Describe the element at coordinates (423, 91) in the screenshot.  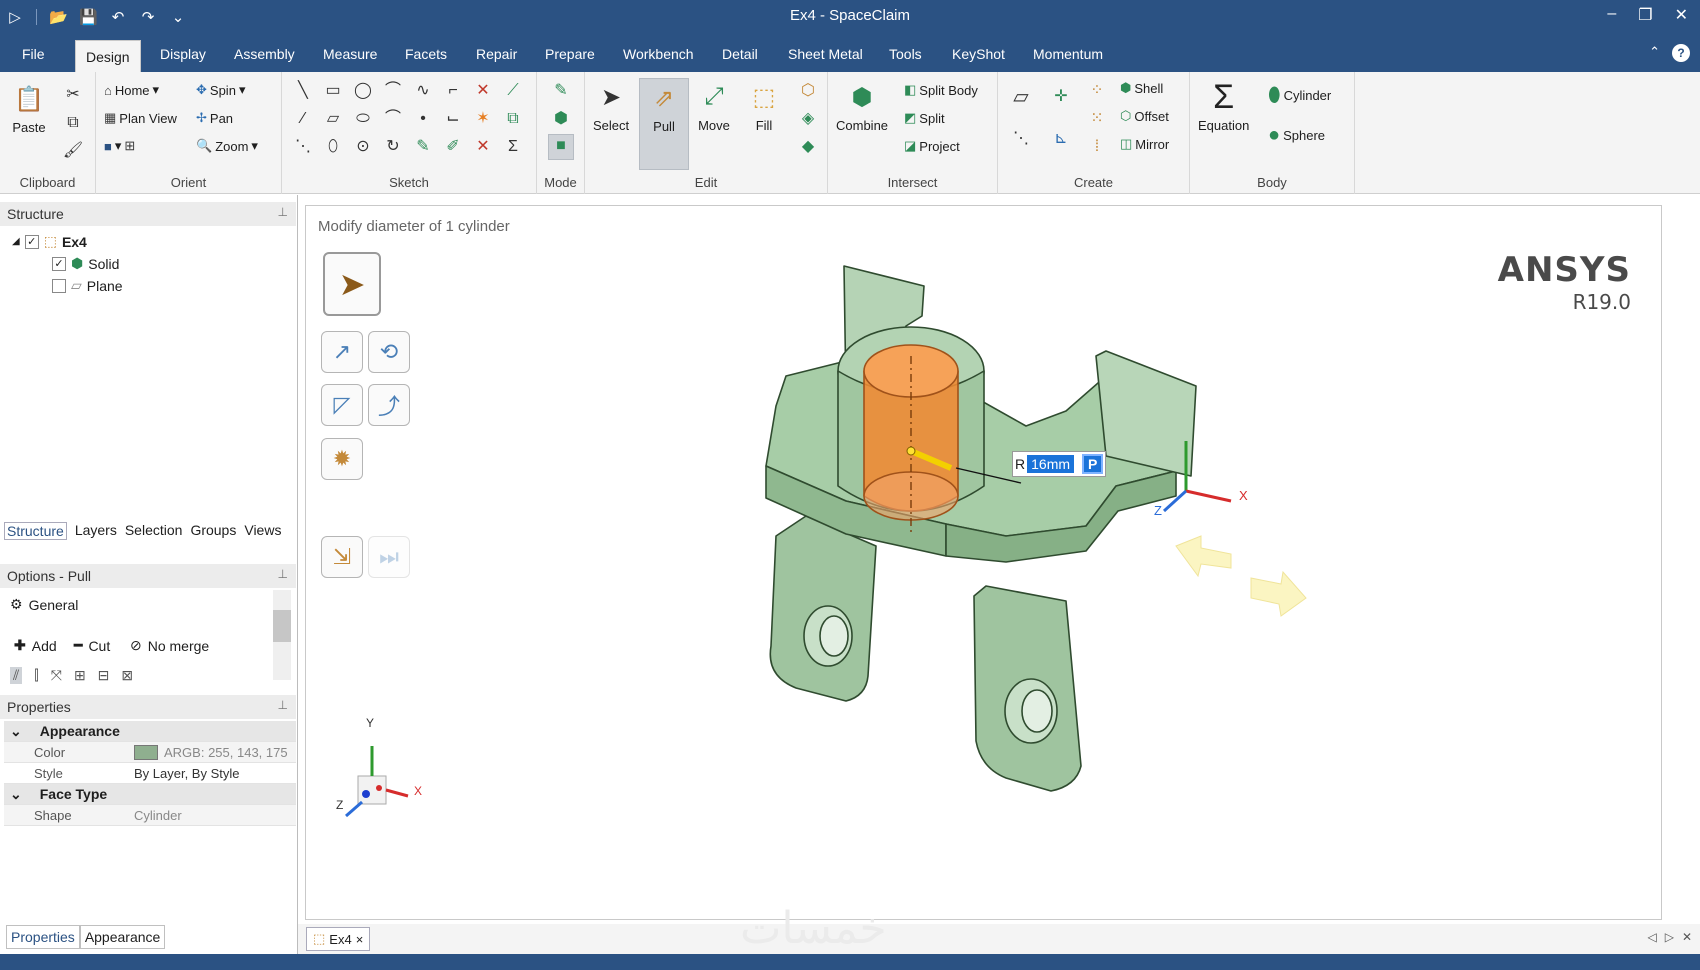
I see `spline-icon: ∿` at that location.